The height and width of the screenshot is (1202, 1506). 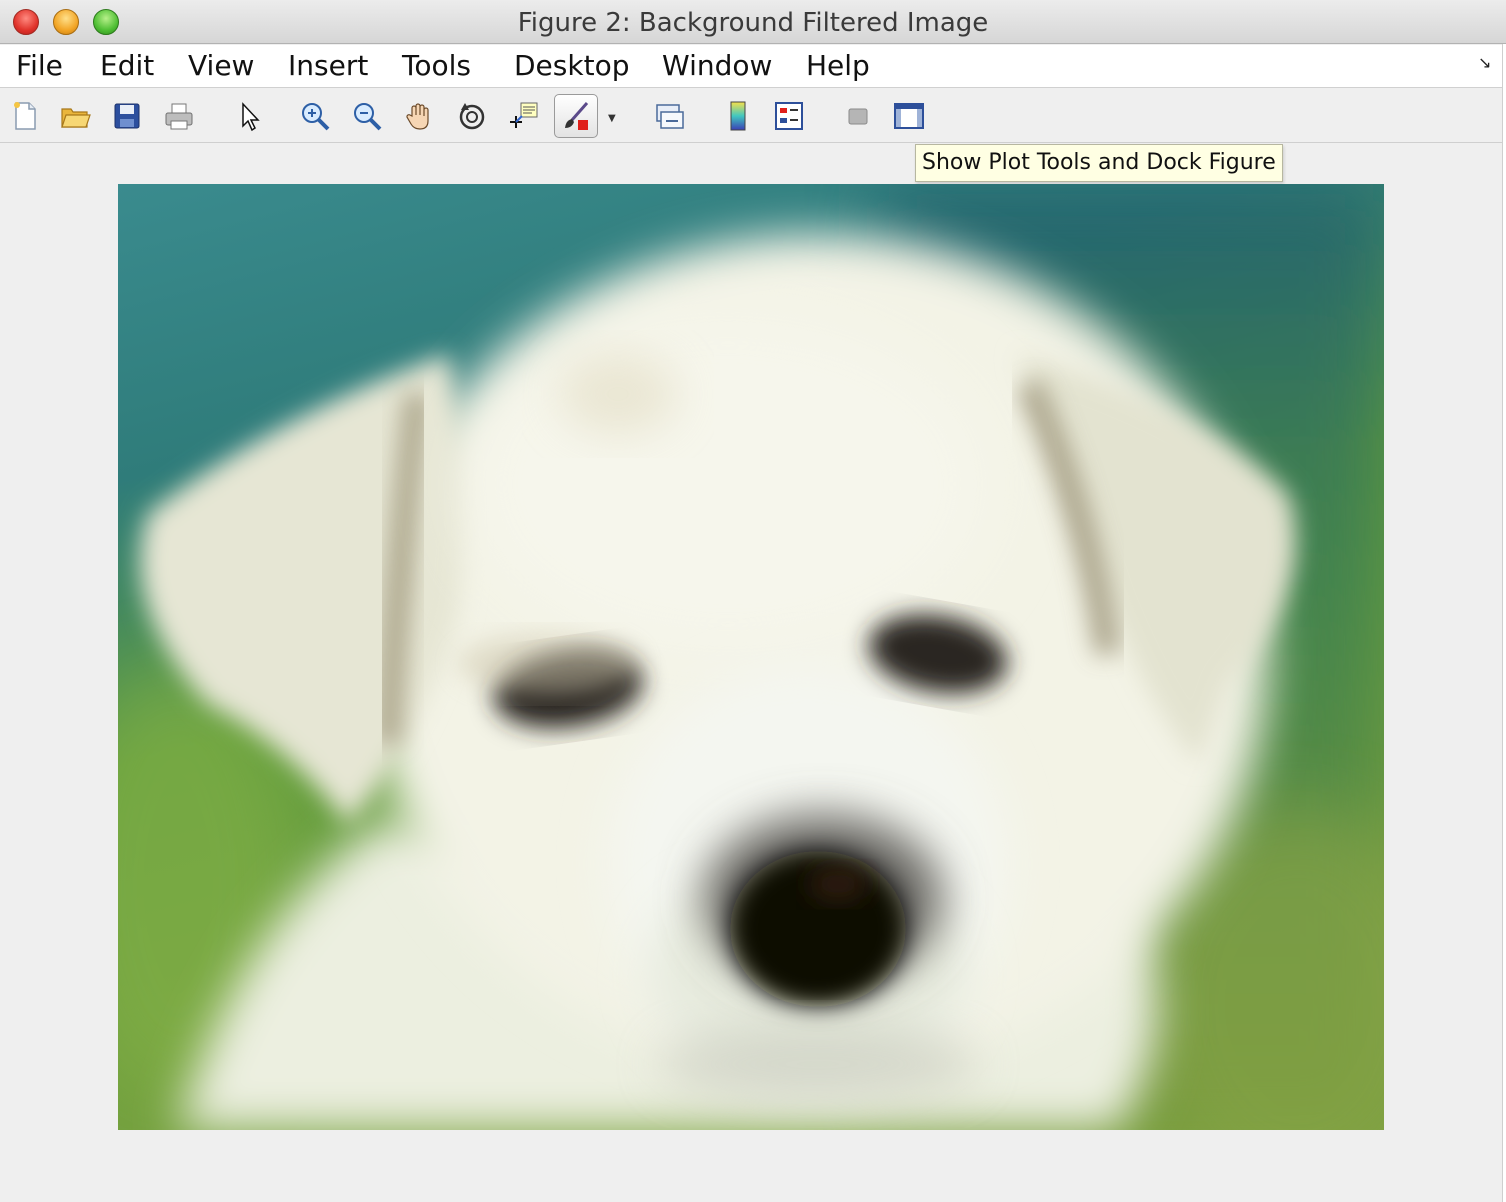 I want to click on figure-toolbar: ▼, so click(x=753, y=116).